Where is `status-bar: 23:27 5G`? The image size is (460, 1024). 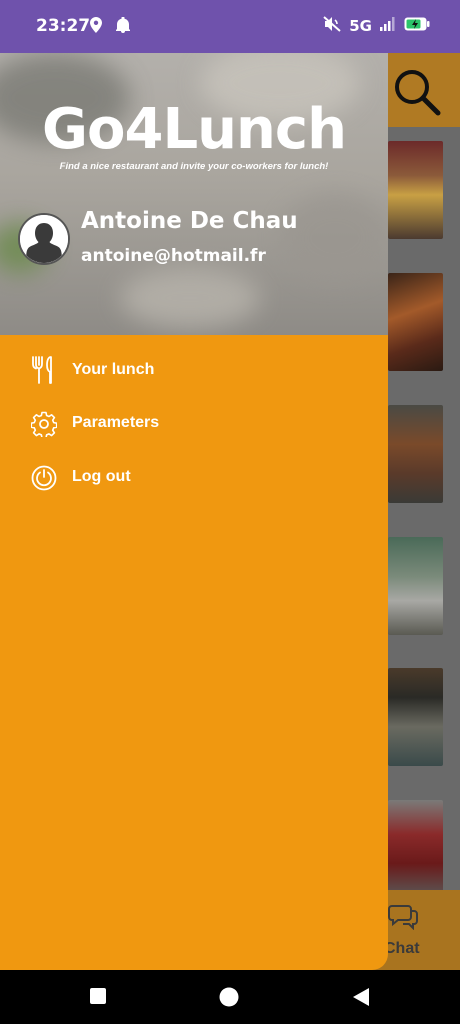
status-bar: 23:27 5G is located at coordinates (230, 26).